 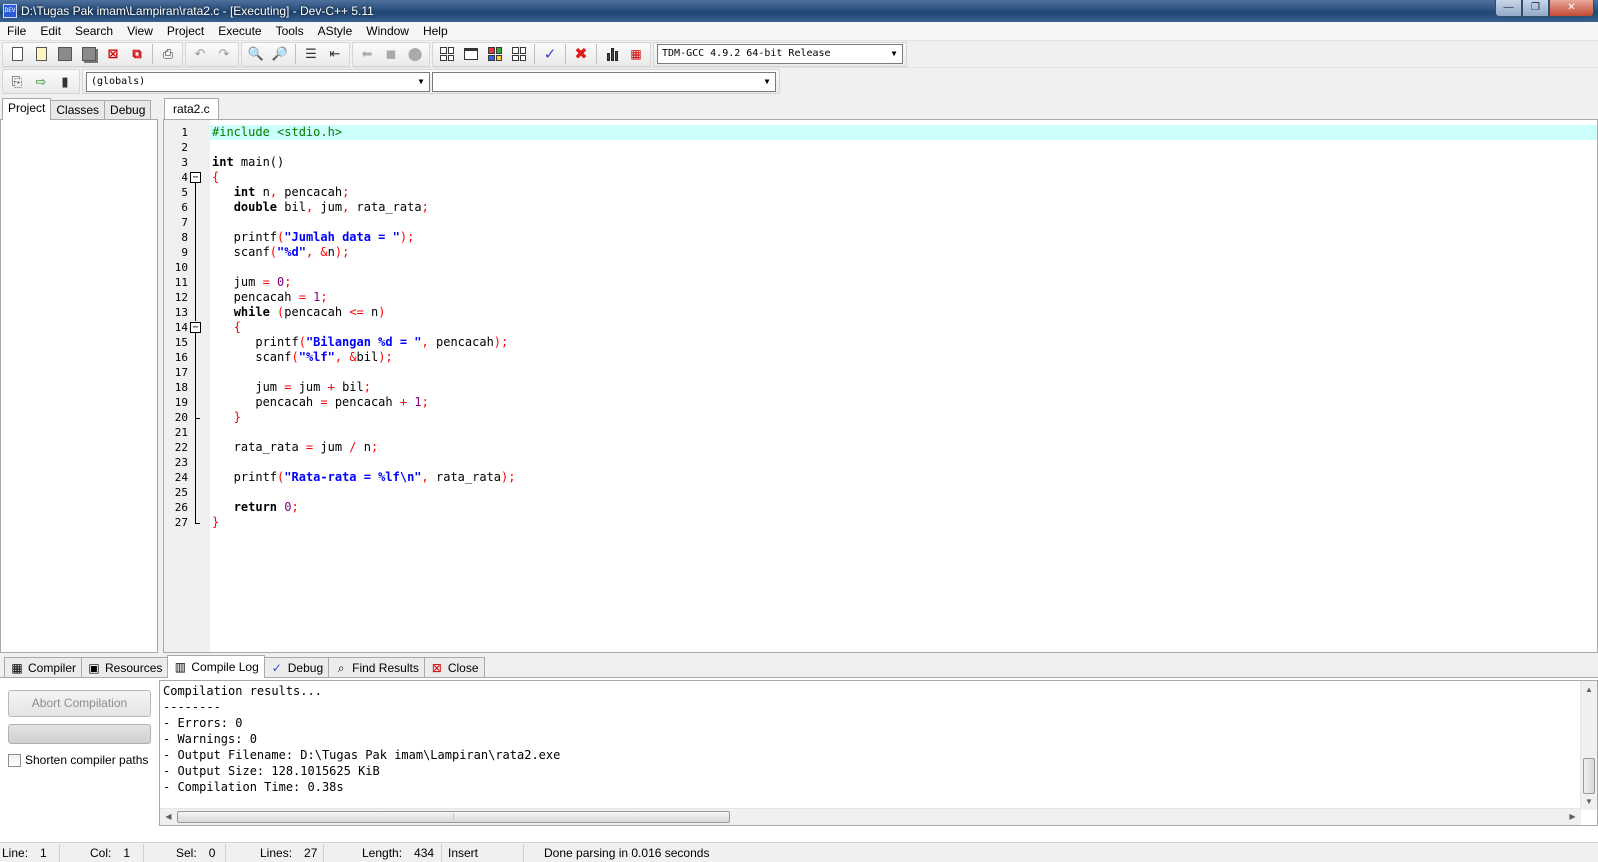 What do you see at coordinates (581, 54) in the screenshot?
I see `stop-execution-icon: ✖` at bounding box center [581, 54].